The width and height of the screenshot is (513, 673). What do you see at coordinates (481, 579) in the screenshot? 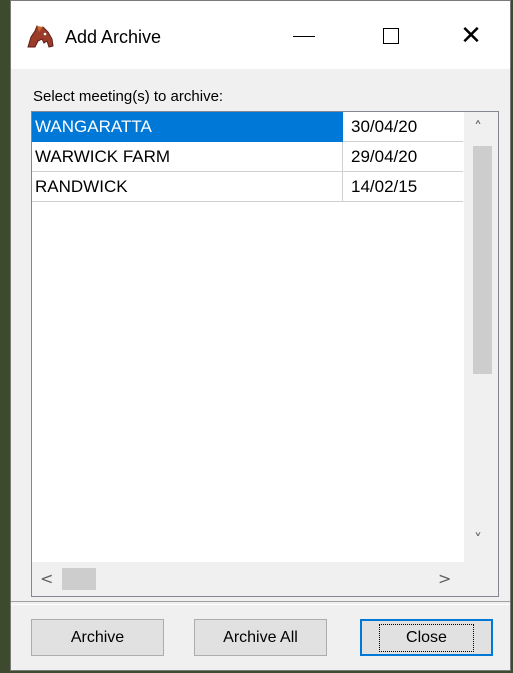
I see `scrollbar-corner` at bounding box center [481, 579].